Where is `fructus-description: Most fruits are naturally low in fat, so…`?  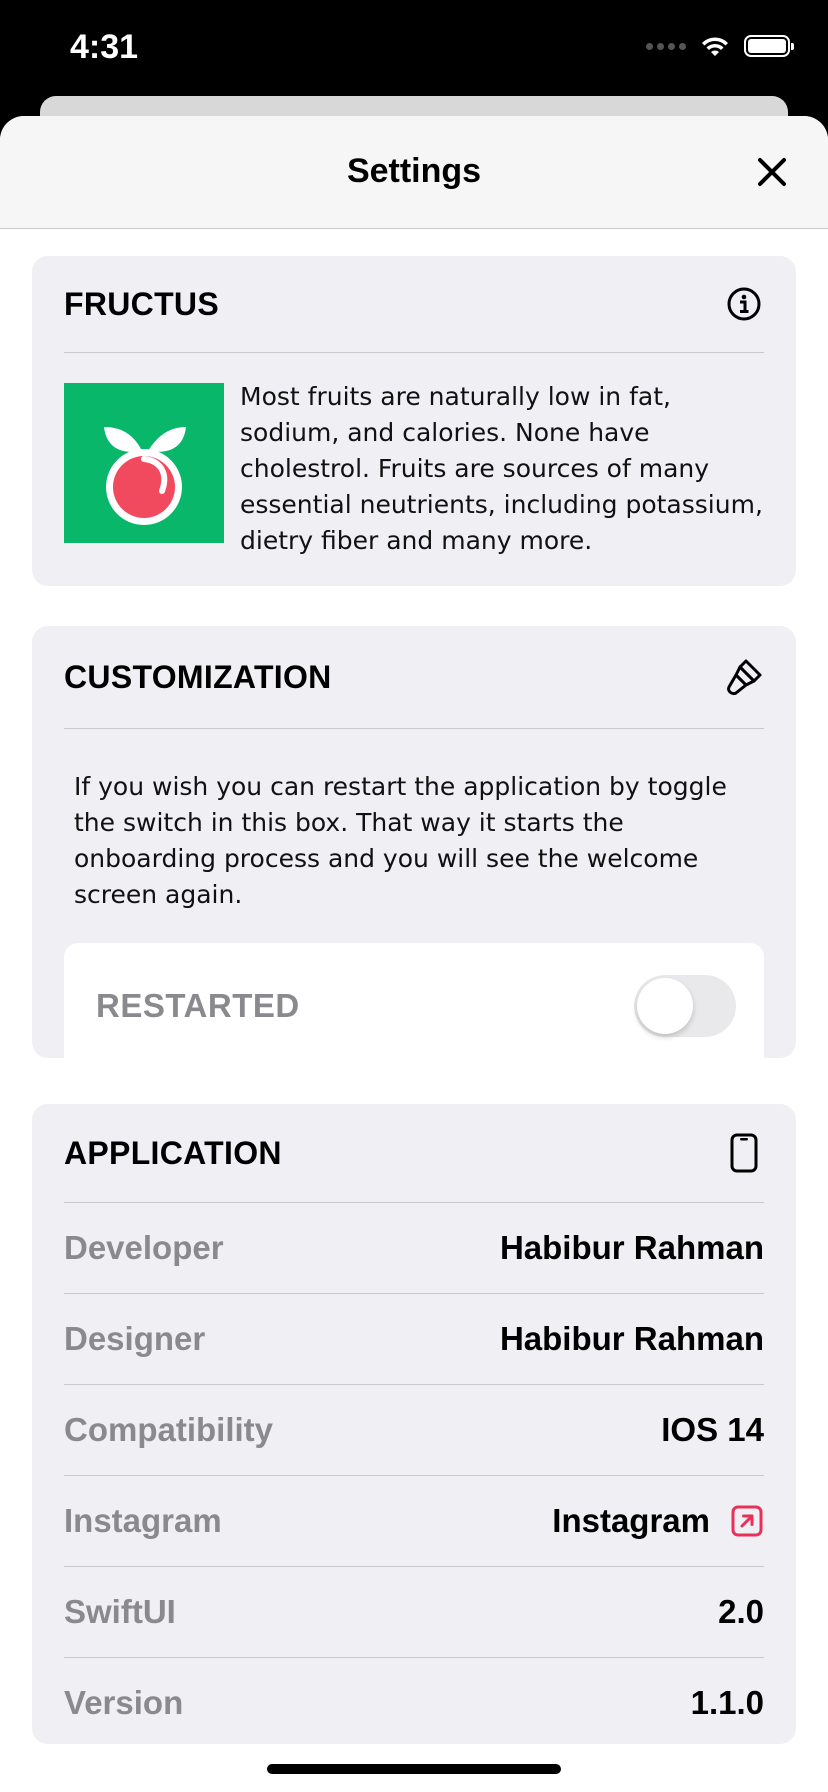
fructus-description: Most fruits are naturally low in fat, so… is located at coordinates (501, 468).